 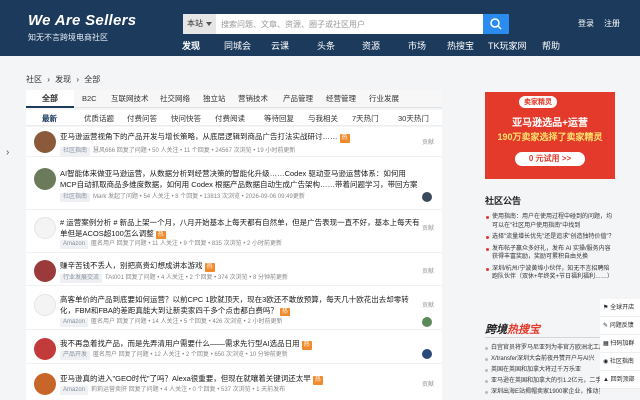 What do you see at coordinates (49, 118) in the screenshot?
I see `tab-latest: 最新` at bounding box center [49, 118].